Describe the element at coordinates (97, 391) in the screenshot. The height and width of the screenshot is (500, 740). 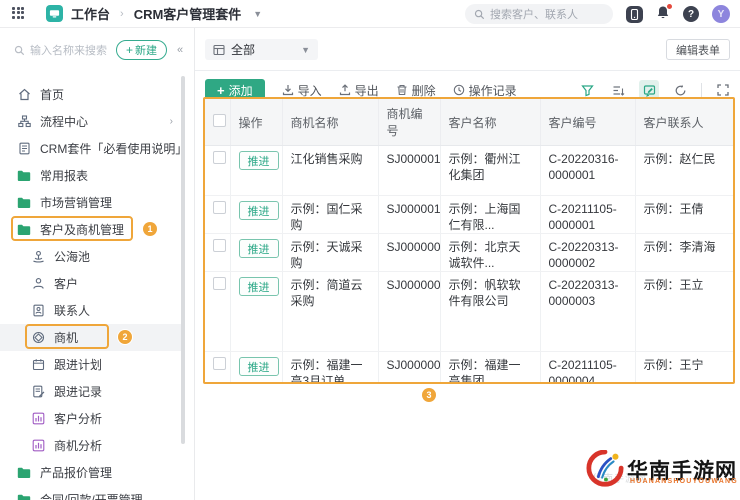
I see `sidebar-item-11: 跟进记录` at that location.